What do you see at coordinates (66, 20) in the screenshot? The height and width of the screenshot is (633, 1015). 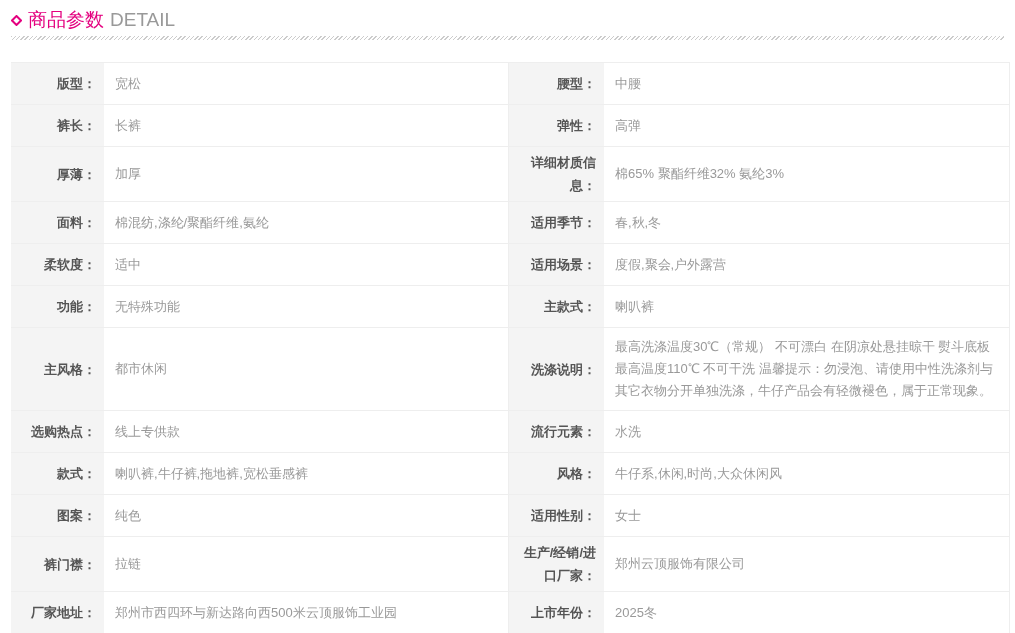 I see `section-title: 商品参数` at bounding box center [66, 20].